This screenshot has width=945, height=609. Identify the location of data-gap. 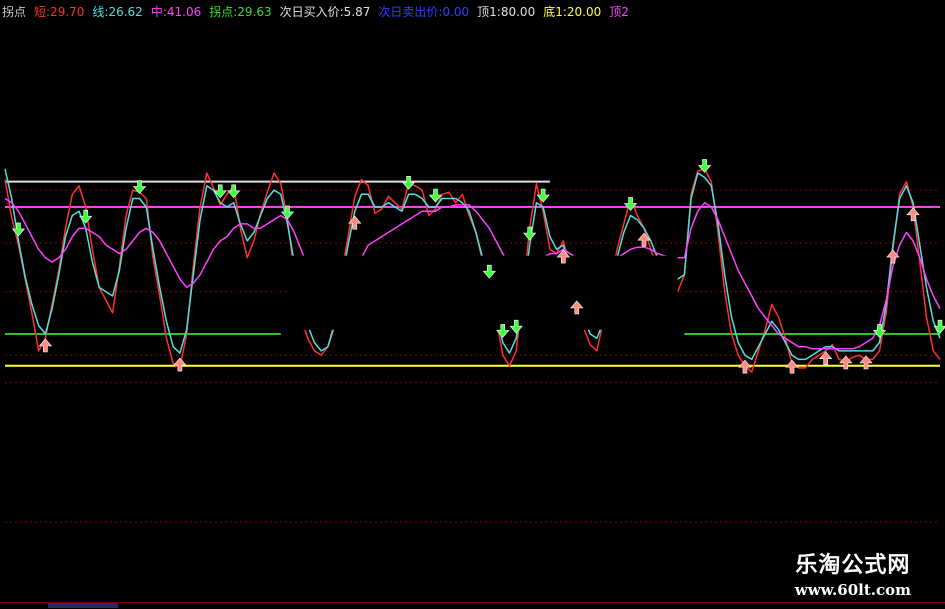
(482, 292).